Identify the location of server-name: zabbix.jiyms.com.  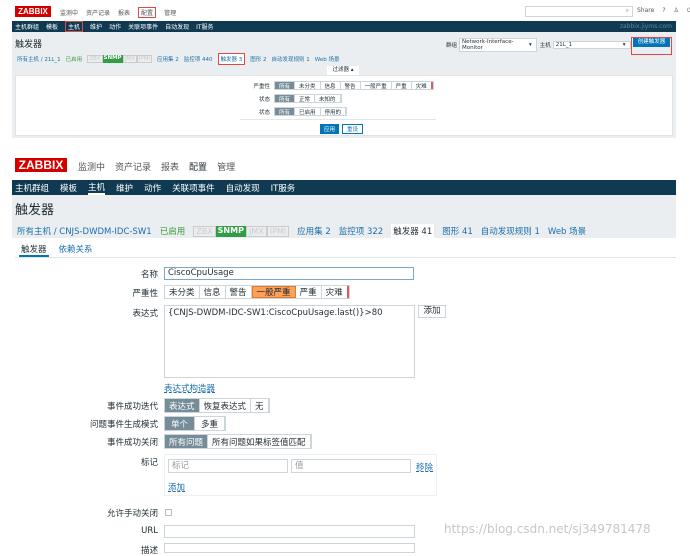
(645, 26).